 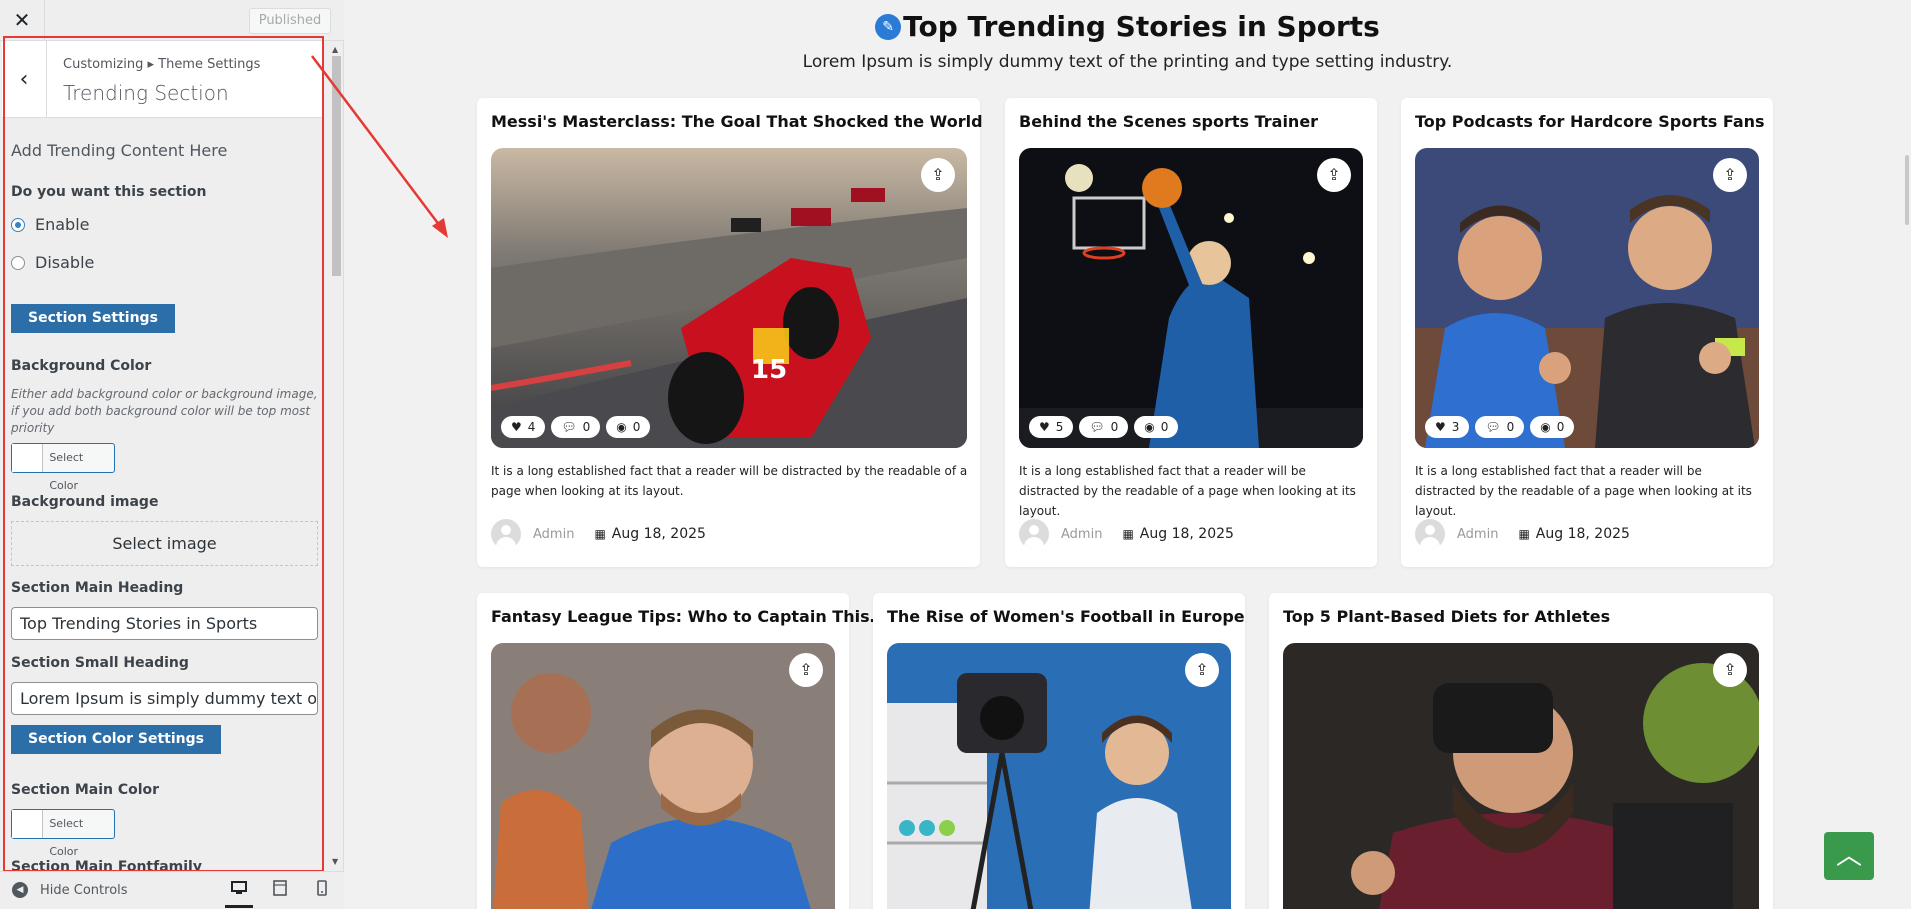 I want to click on scroll-thumb, so click(x=336, y=166).